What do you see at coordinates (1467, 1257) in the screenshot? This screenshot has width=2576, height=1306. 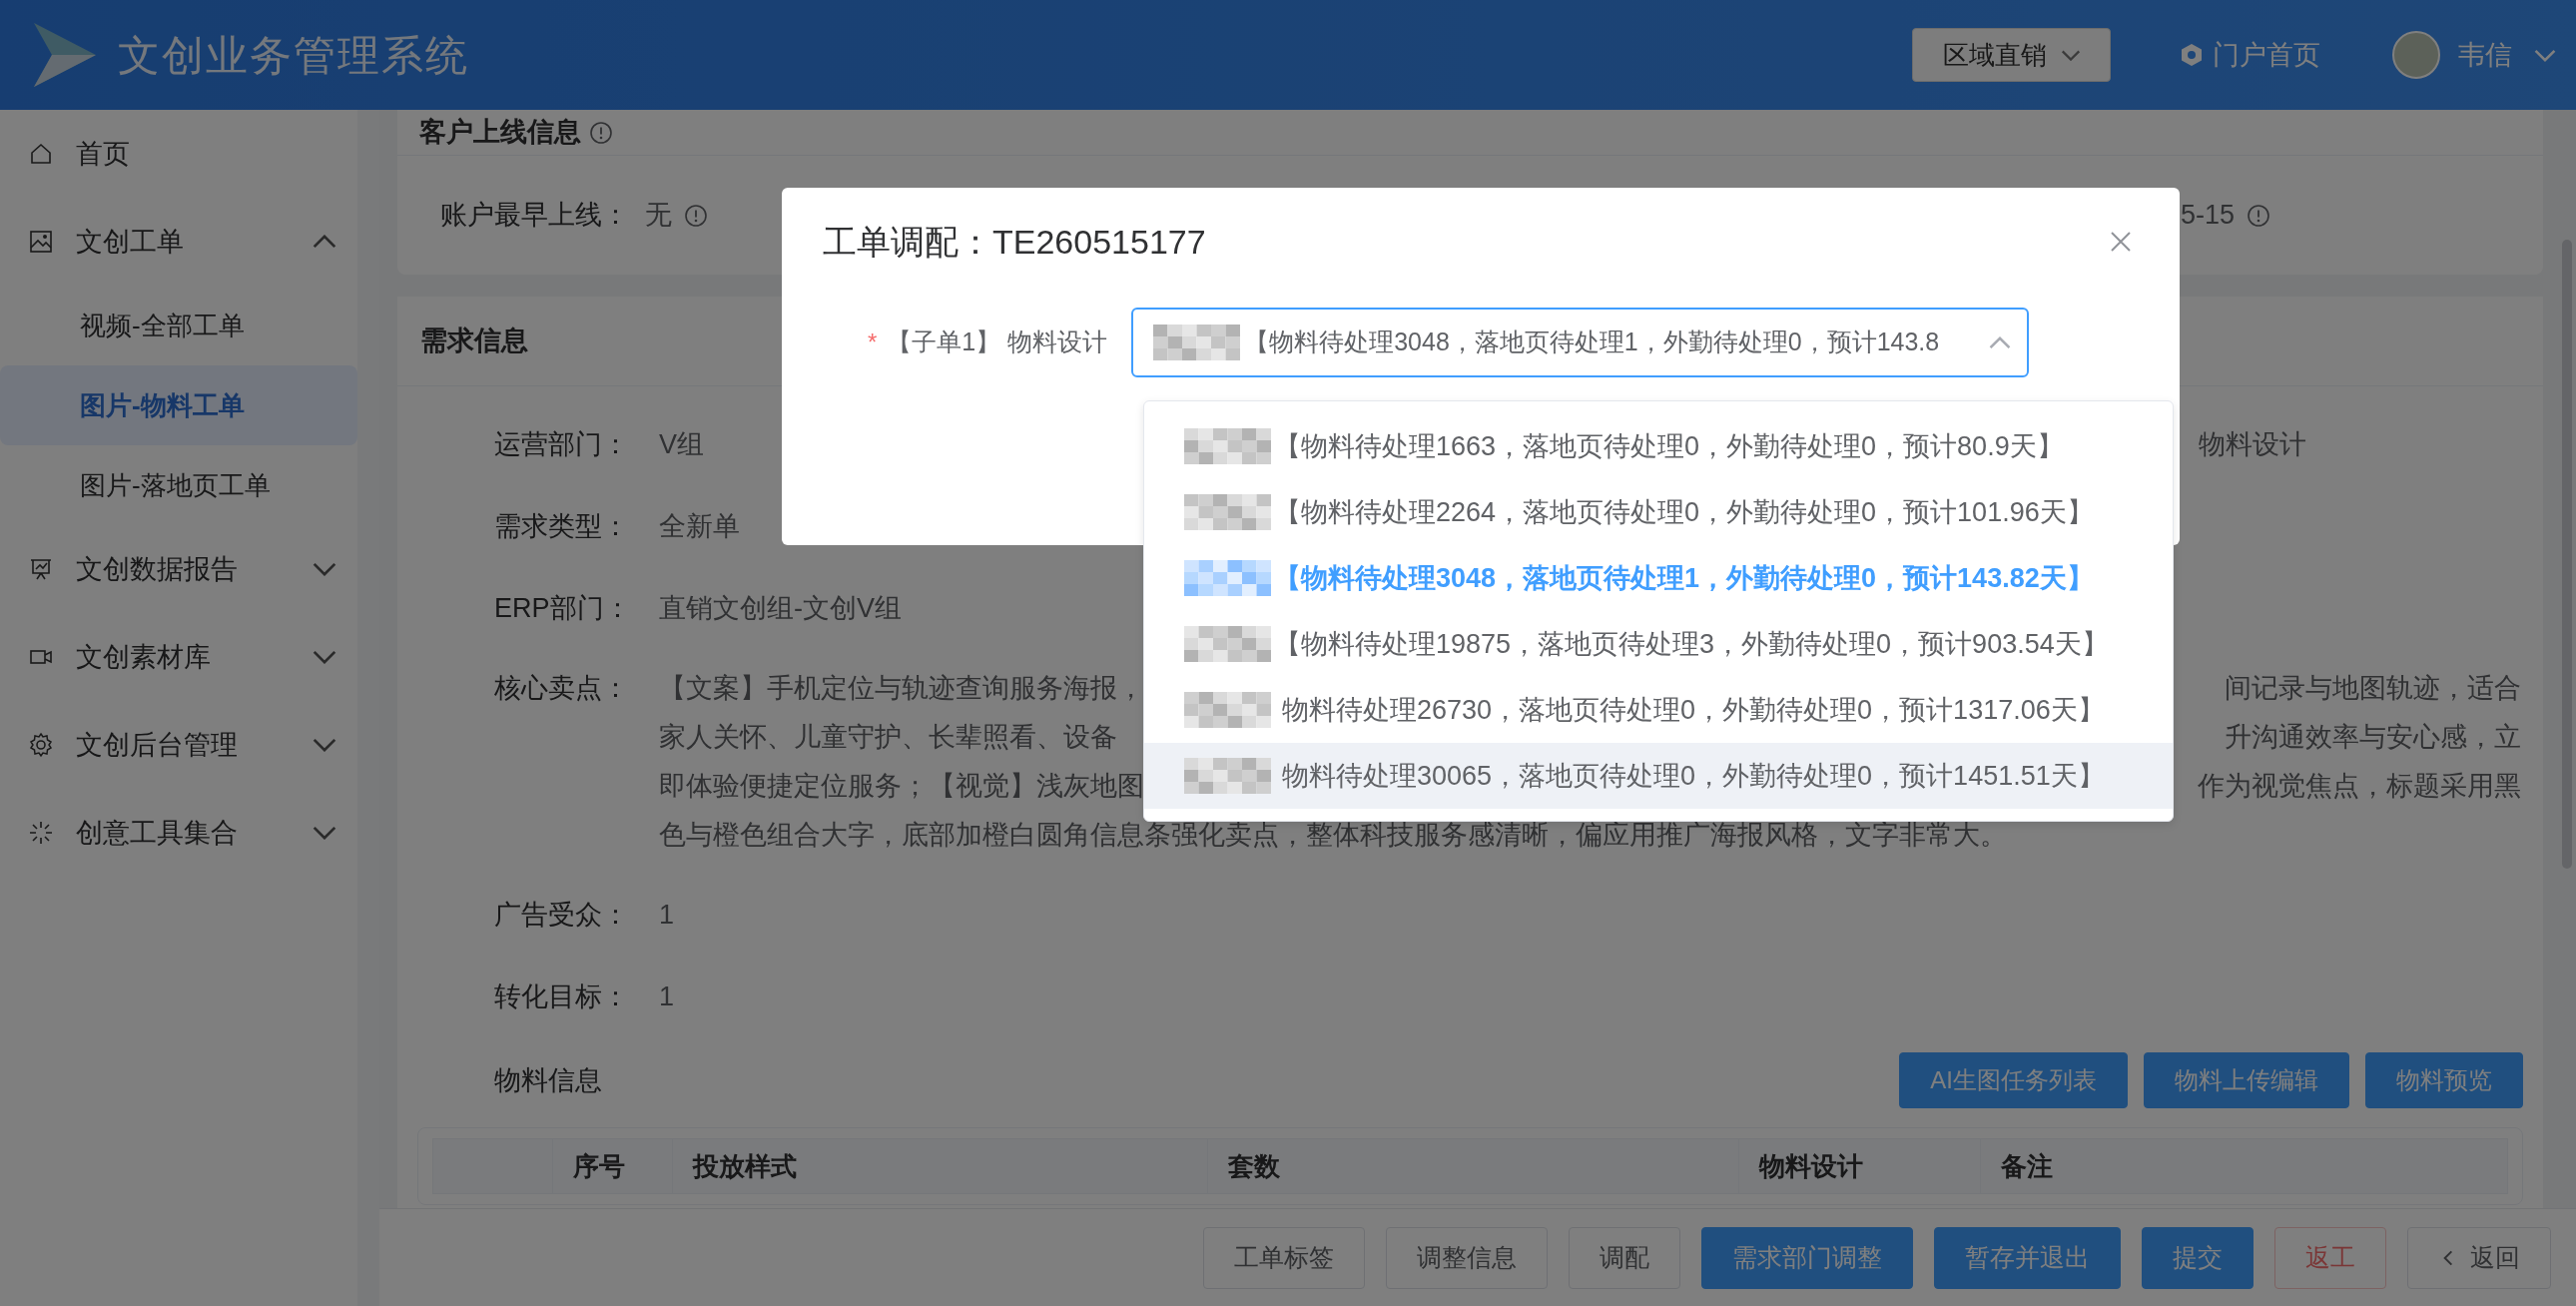 I see `footer-button: 调整信息` at bounding box center [1467, 1257].